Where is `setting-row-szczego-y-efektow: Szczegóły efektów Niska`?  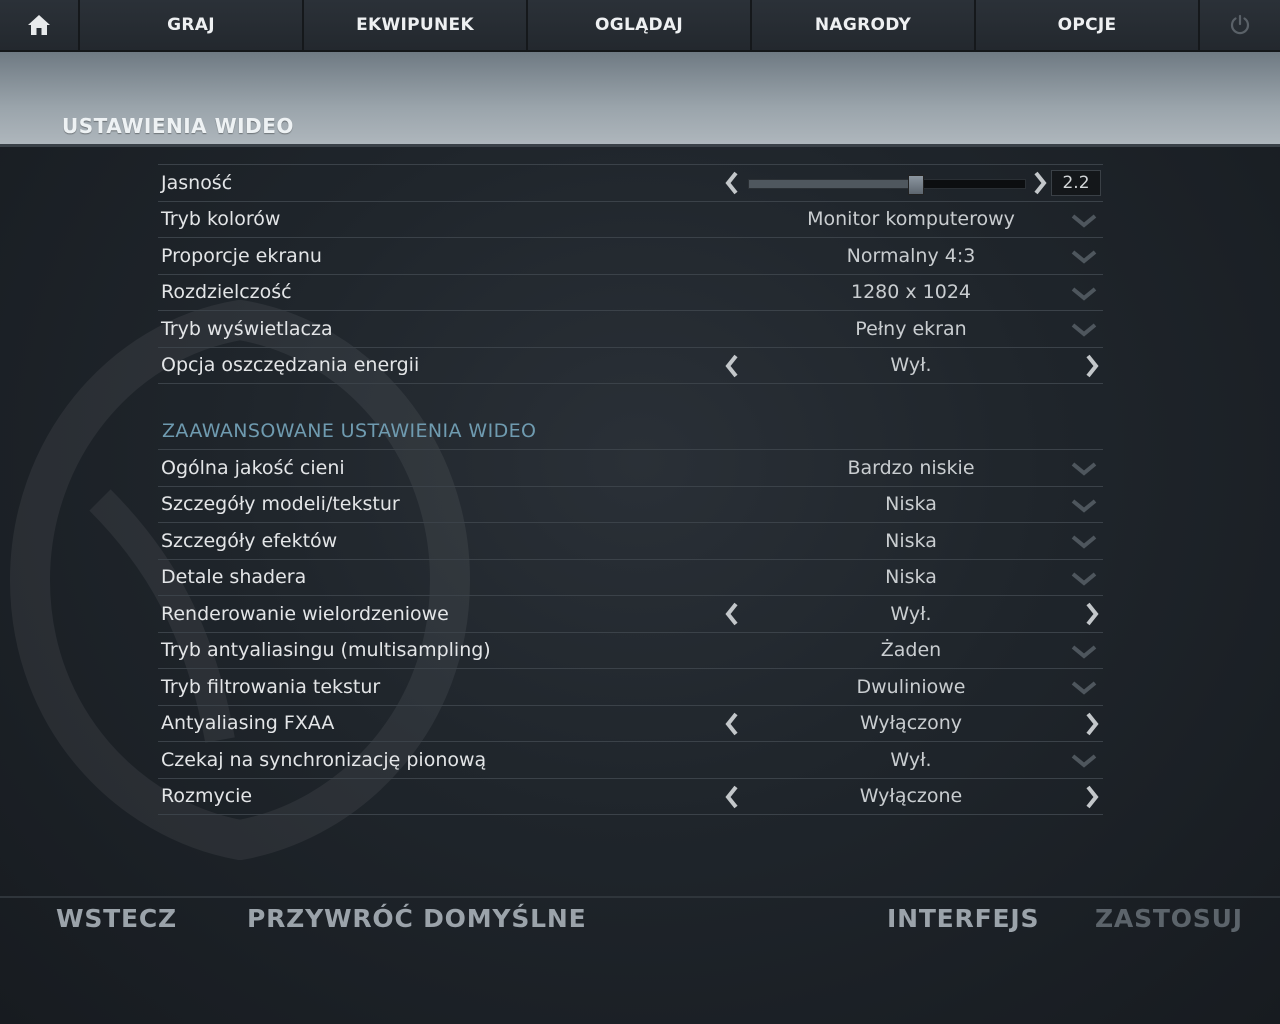 setting-row-szczego-y-efektow: Szczegóły efektów Niska is located at coordinates (630, 541).